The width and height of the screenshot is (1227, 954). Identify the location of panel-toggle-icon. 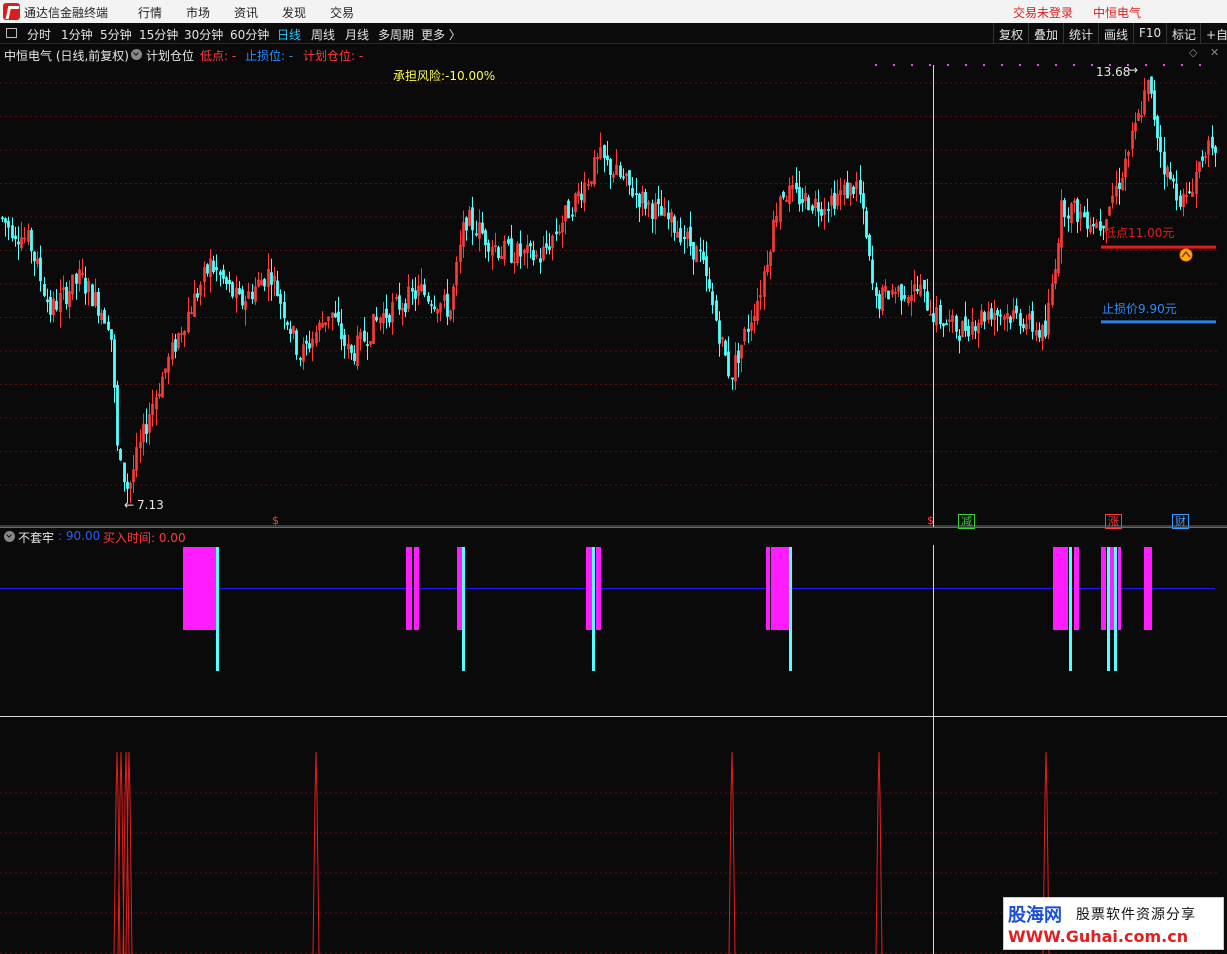
(11, 33).